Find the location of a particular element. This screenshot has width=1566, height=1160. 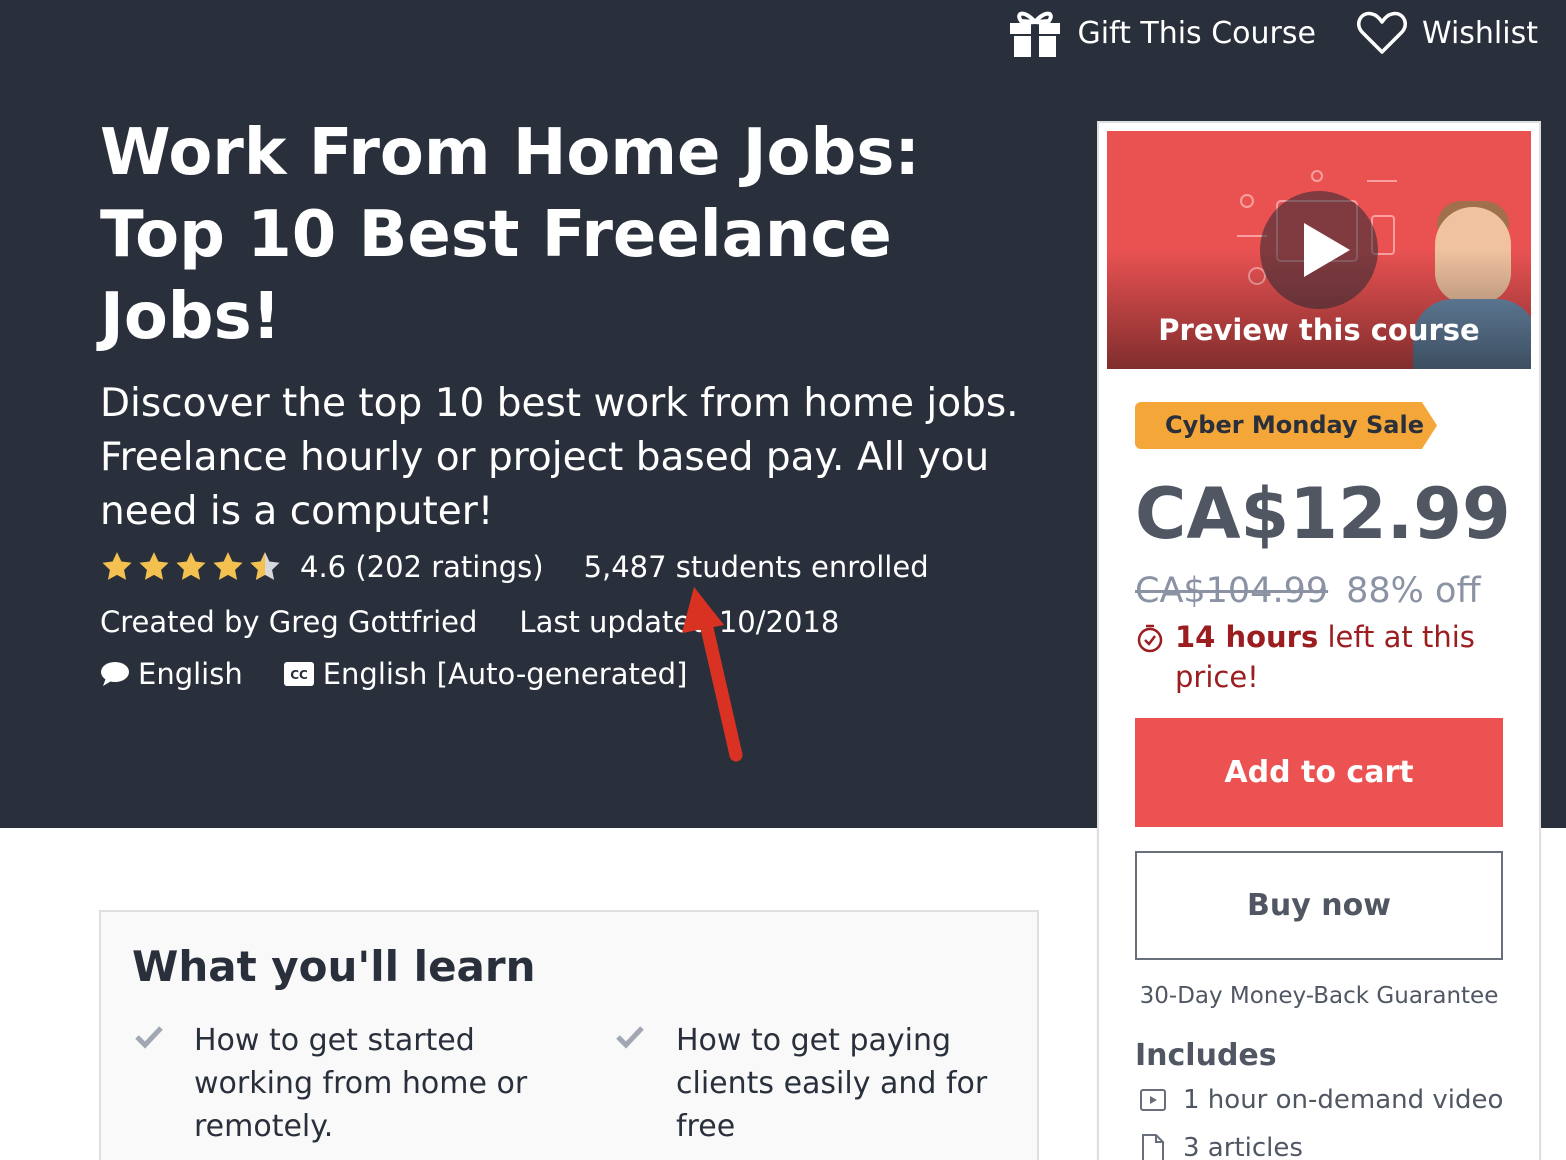

includes-item: 1 hour on-demand video is located at coordinates (1321, 1100).